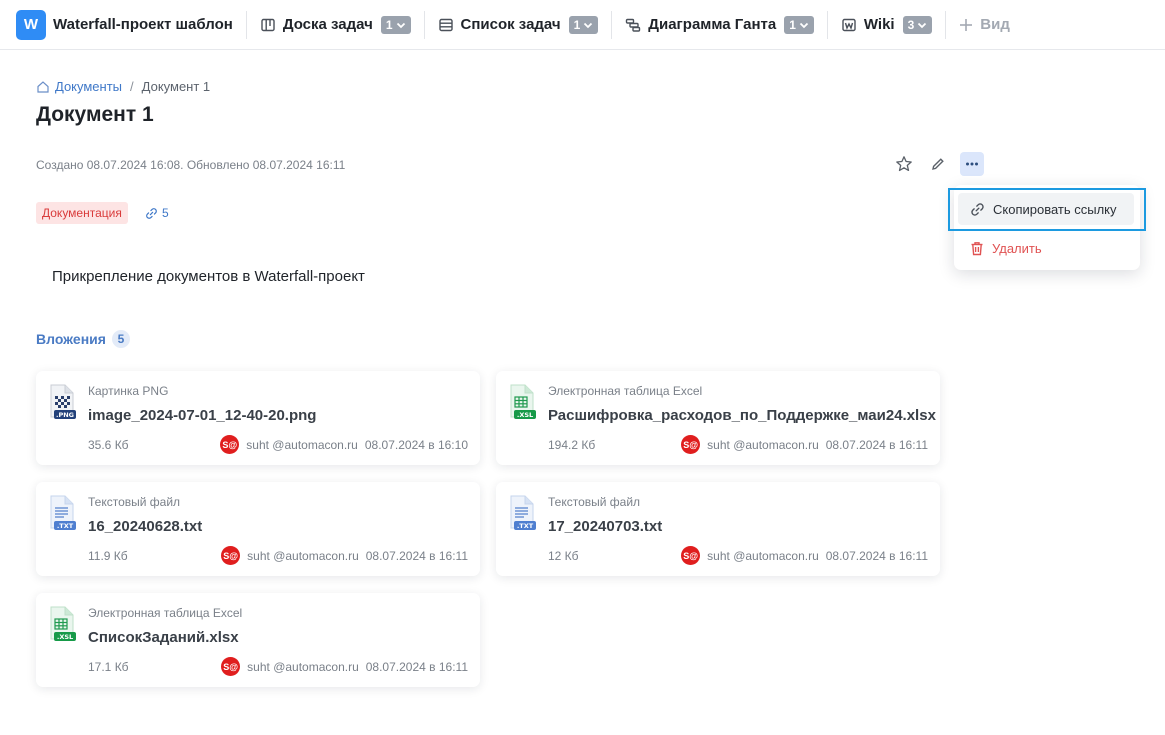 Image resolution: width=1165 pixels, height=735 pixels. Describe the element at coordinates (157, 213) in the screenshot. I see `linked-items: 5` at that location.